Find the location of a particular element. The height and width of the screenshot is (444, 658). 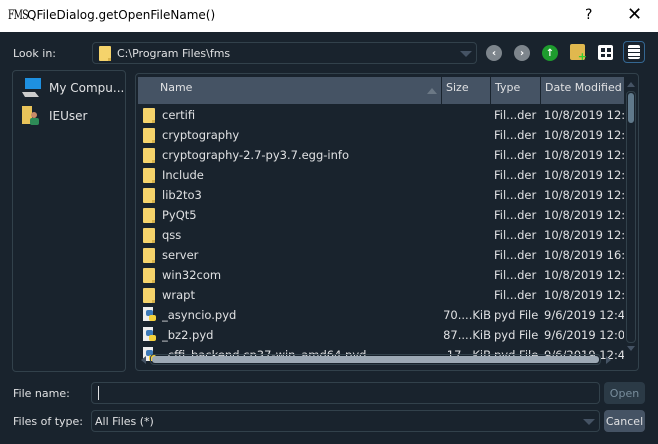

sidebar: My Compu... IEUser is located at coordinates (69, 221).